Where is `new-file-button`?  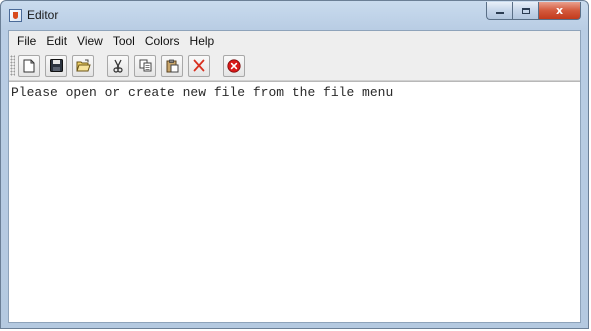
new-file-button is located at coordinates (29, 65).